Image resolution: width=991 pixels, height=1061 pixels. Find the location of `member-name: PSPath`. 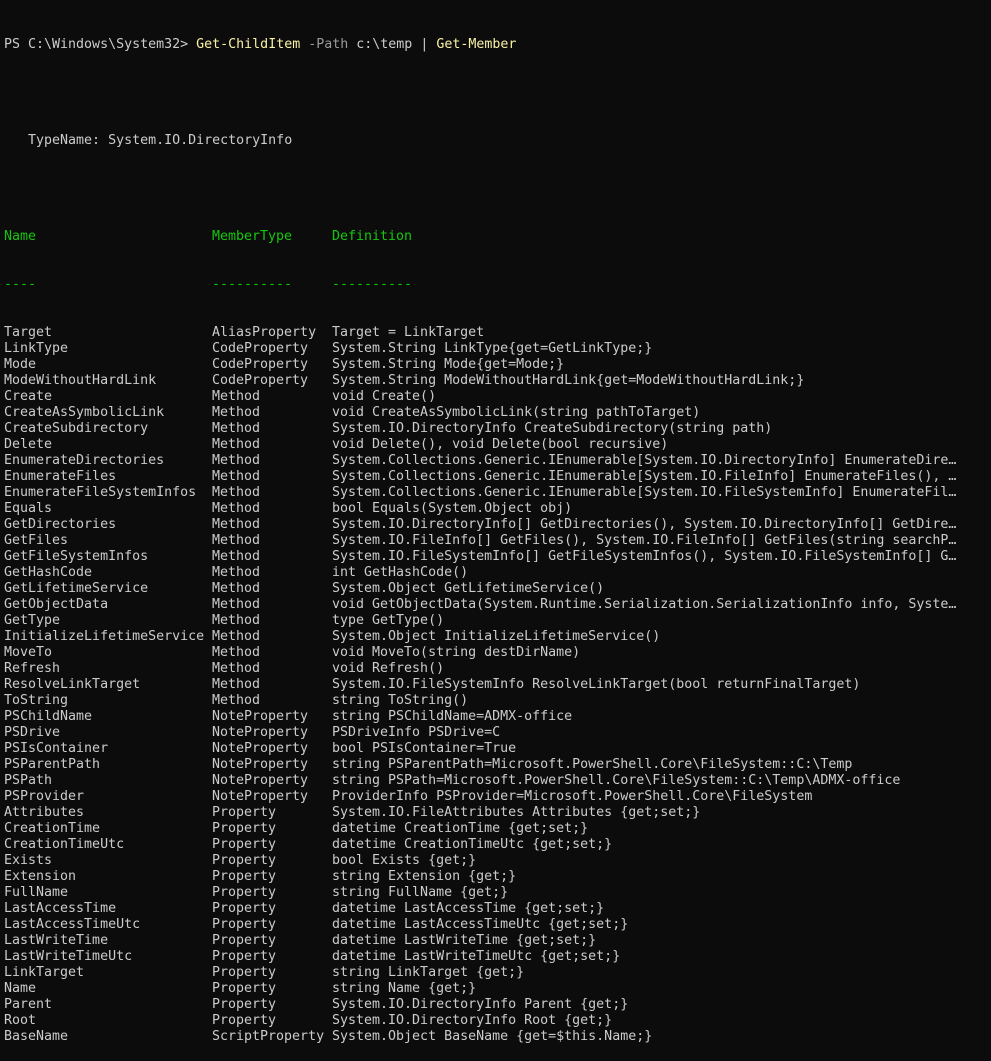

member-name: PSPath is located at coordinates (28, 780).